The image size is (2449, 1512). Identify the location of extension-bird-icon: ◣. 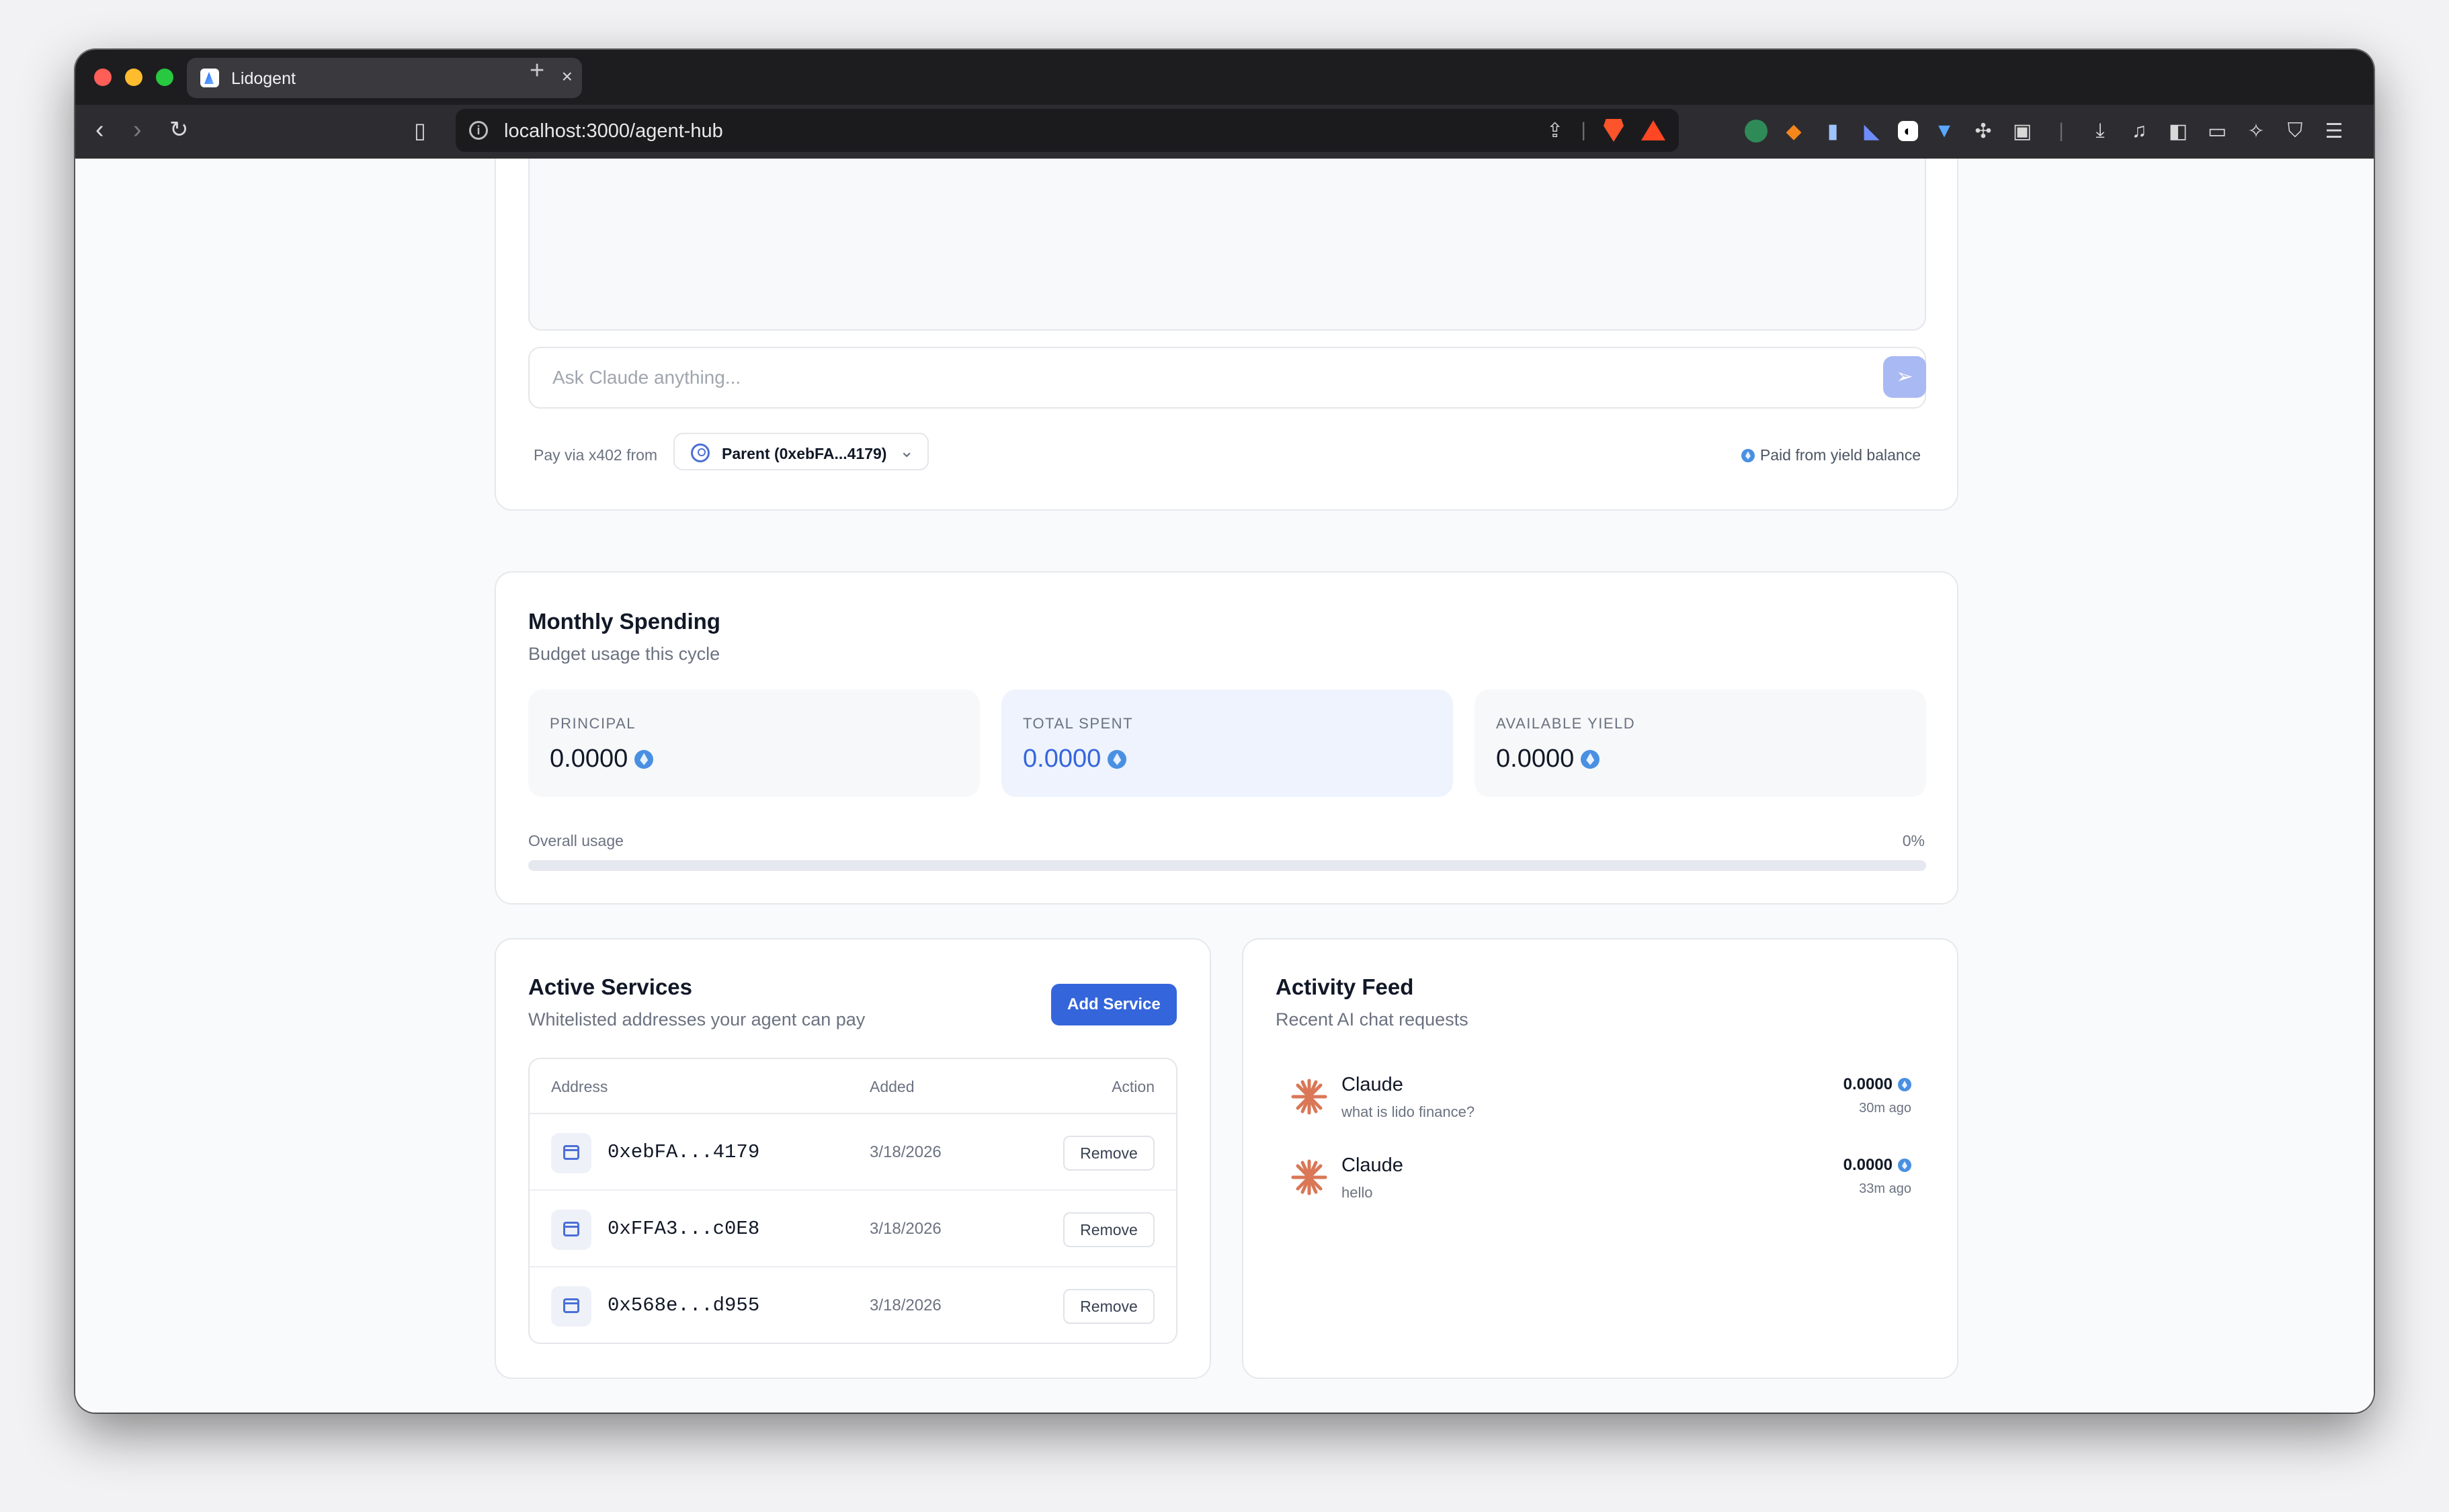
(1871, 131).